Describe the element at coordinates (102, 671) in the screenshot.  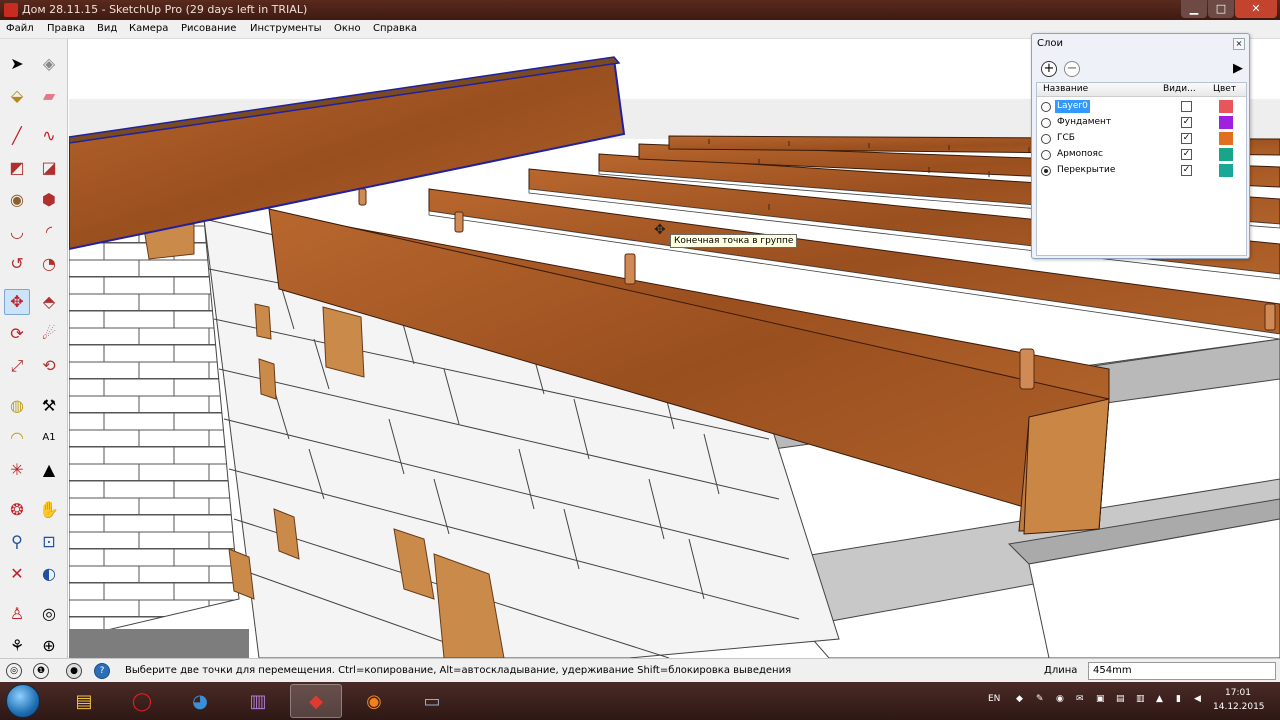
I see `help-icon: ?` at that location.